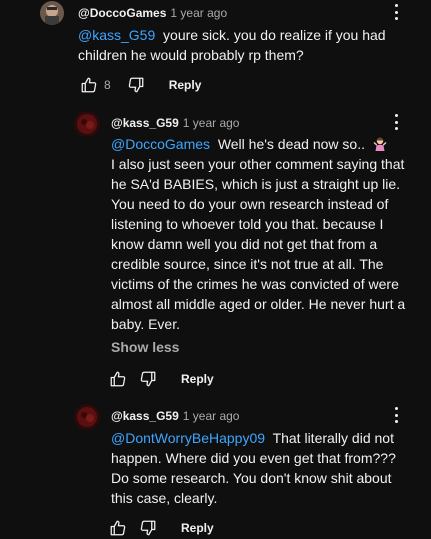  I want to click on comment-header: @DoccoGames 1 year ago, so click(152, 13).